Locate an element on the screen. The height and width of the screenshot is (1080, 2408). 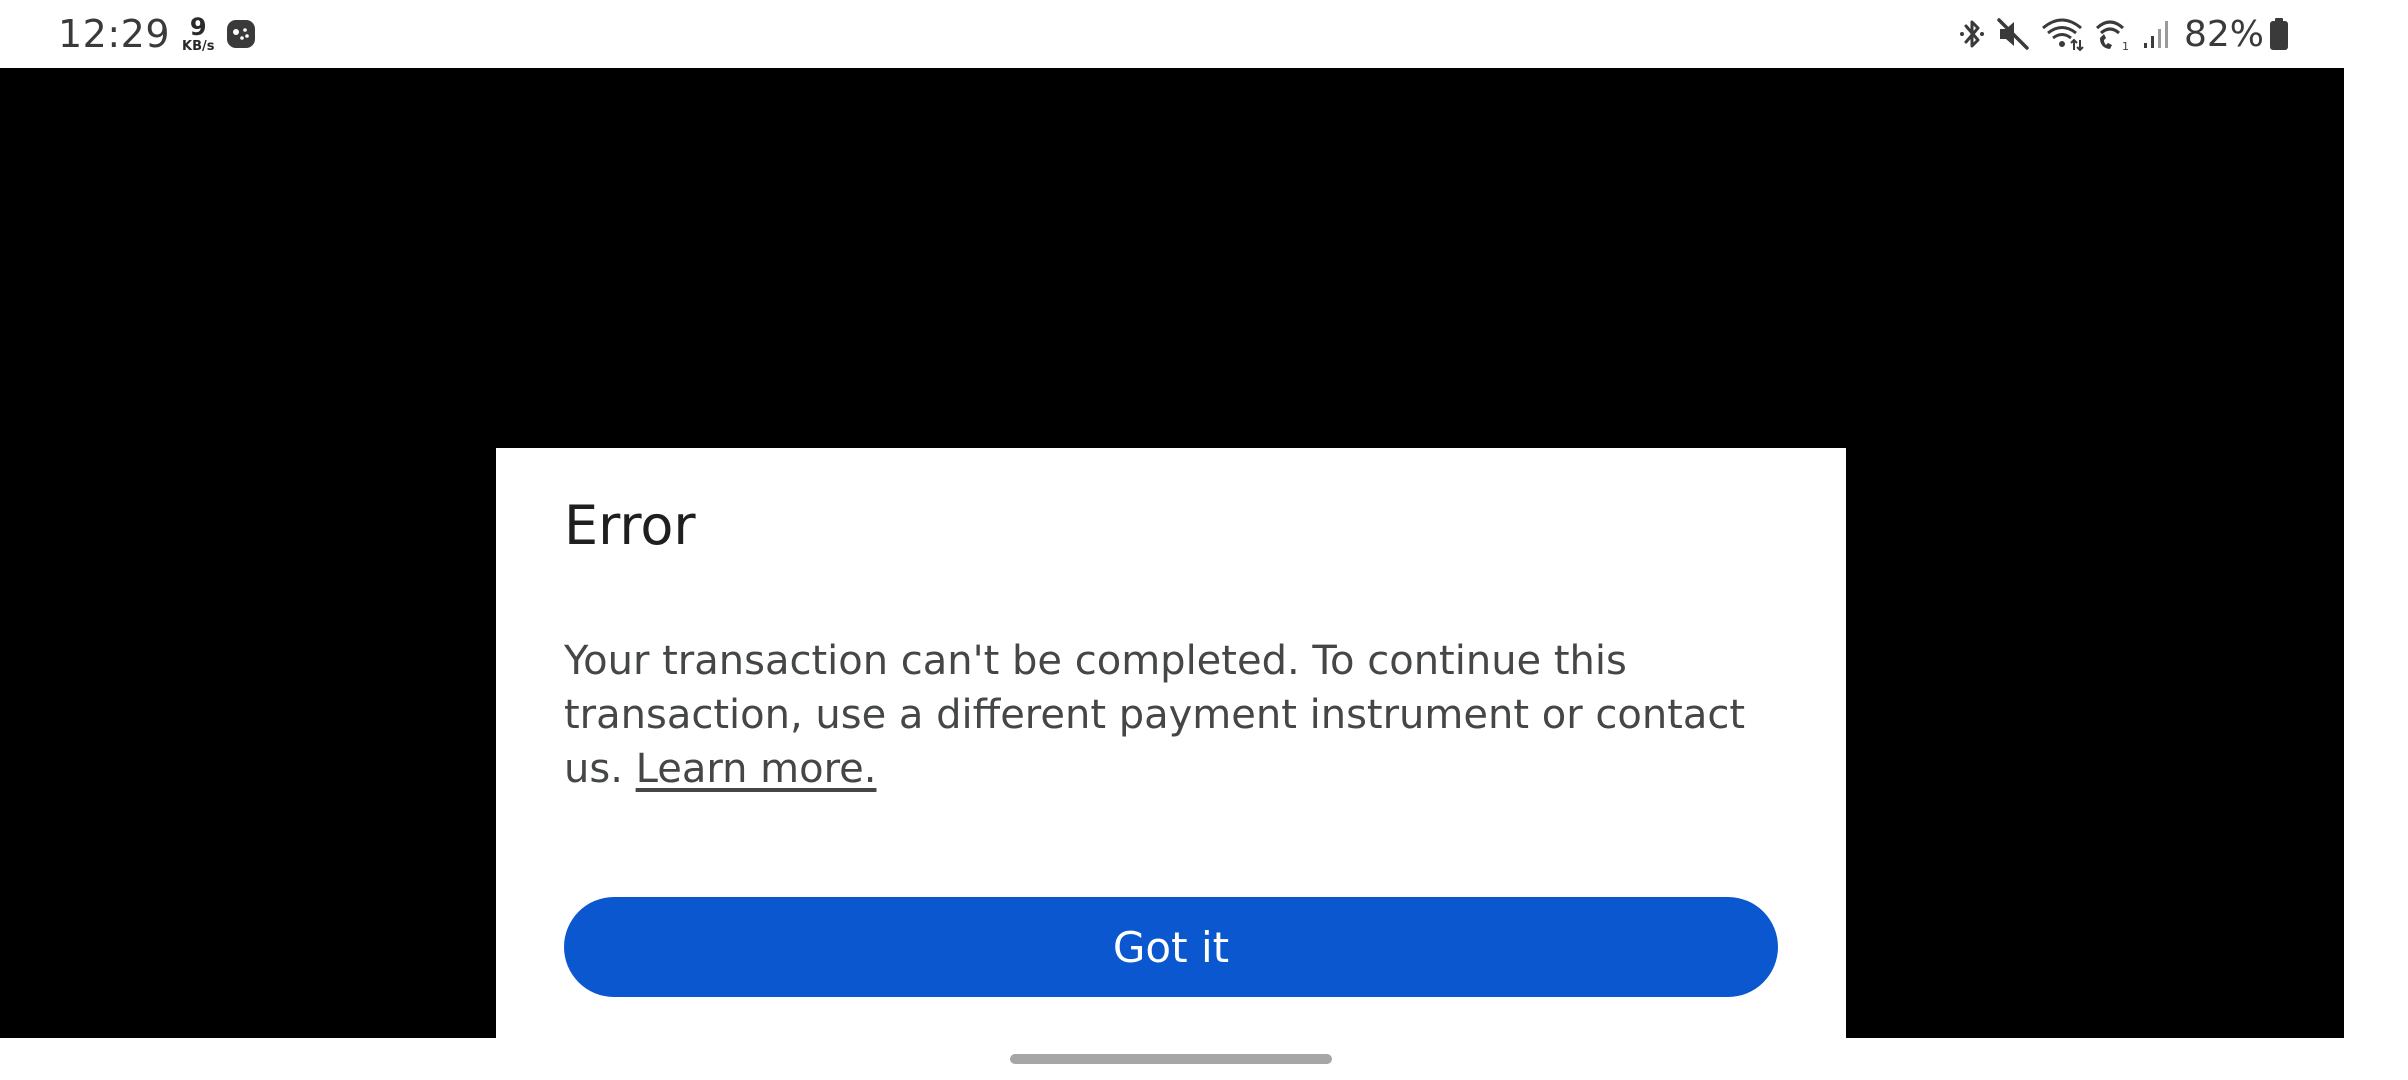
learn-more-link: Learn more. is located at coordinates (756, 769).